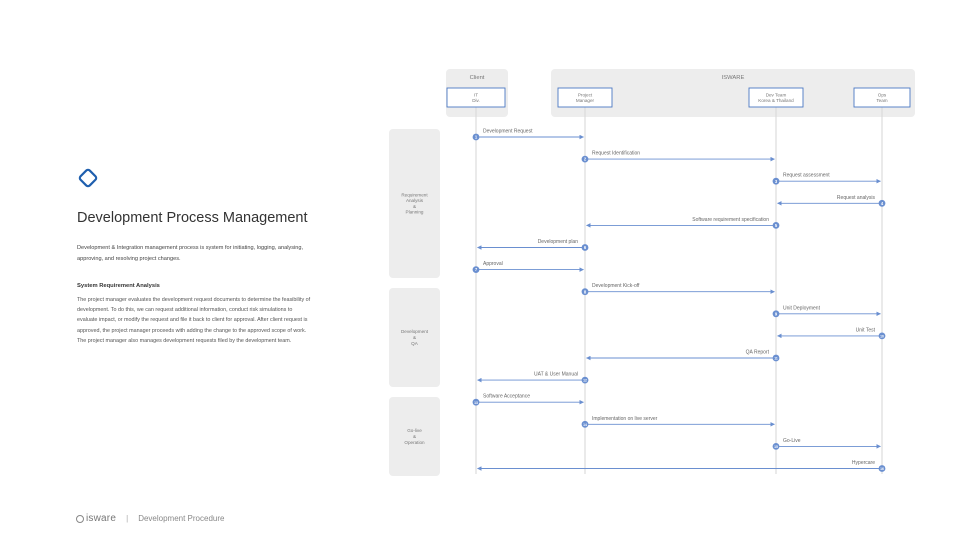 The width and height of the screenshot is (960, 540). Describe the element at coordinates (776, 359) in the screenshot. I see `message-step-number: 11` at that location.